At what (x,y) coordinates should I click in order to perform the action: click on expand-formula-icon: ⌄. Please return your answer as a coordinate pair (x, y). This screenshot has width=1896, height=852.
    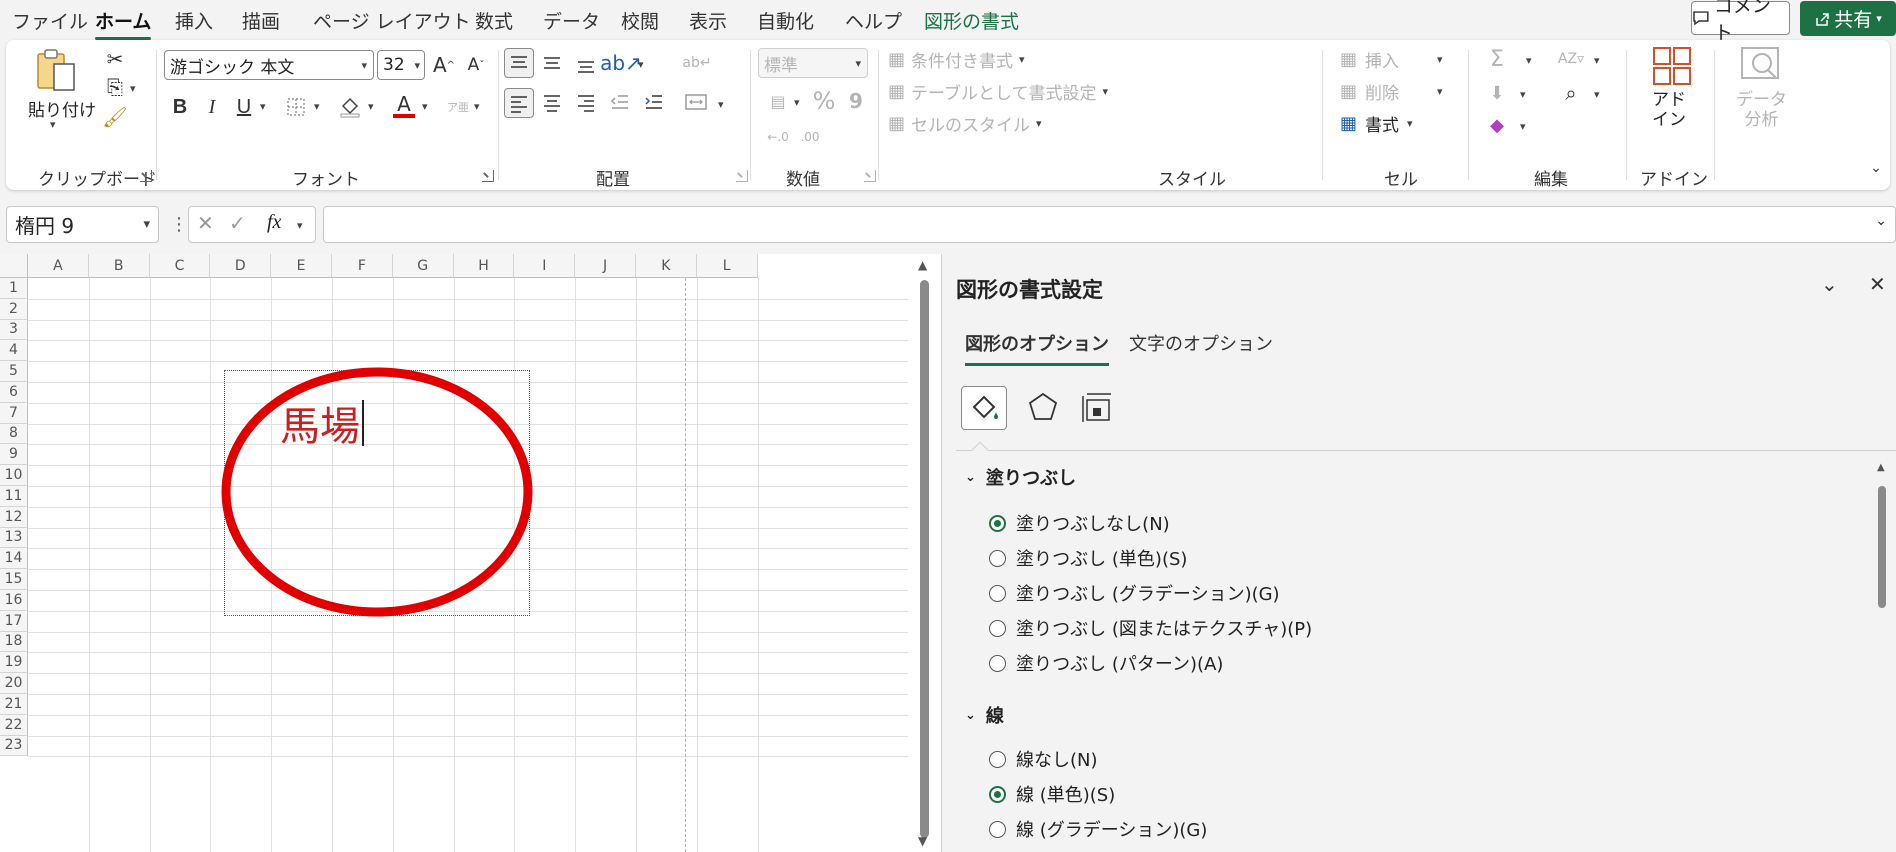
    Looking at the image, I should click on (1881, 221).